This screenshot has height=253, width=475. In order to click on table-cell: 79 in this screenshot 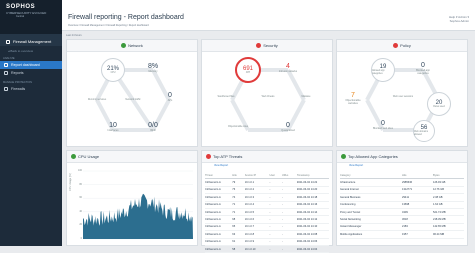, I will do `click(234, 183)`.